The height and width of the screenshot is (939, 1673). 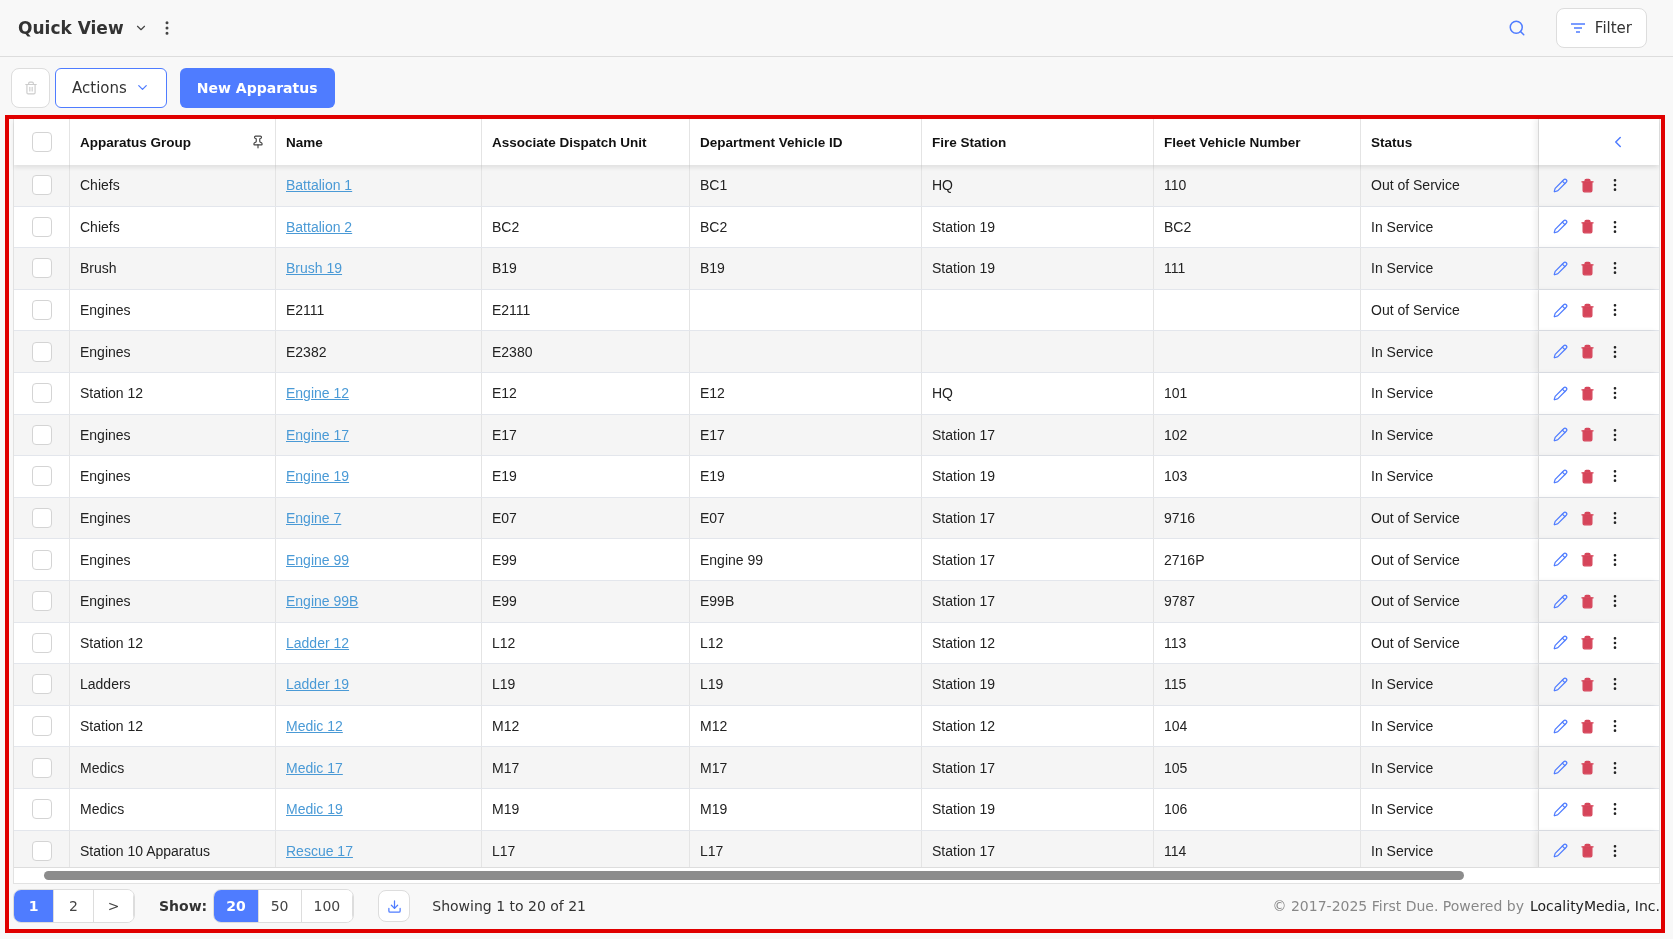 What do you see at coordinates (258, 142) in the screenshot?
I see `pin-icon` at bounding box center [258, 142].